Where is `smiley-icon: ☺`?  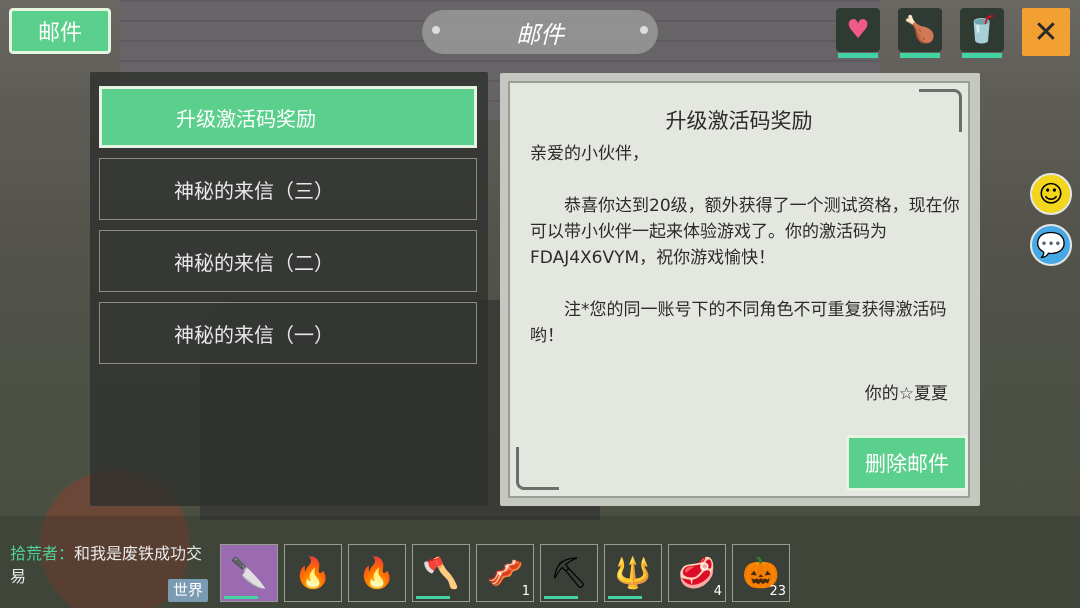 smiley-icon: ☺ is located at coordinates (1051, 194).